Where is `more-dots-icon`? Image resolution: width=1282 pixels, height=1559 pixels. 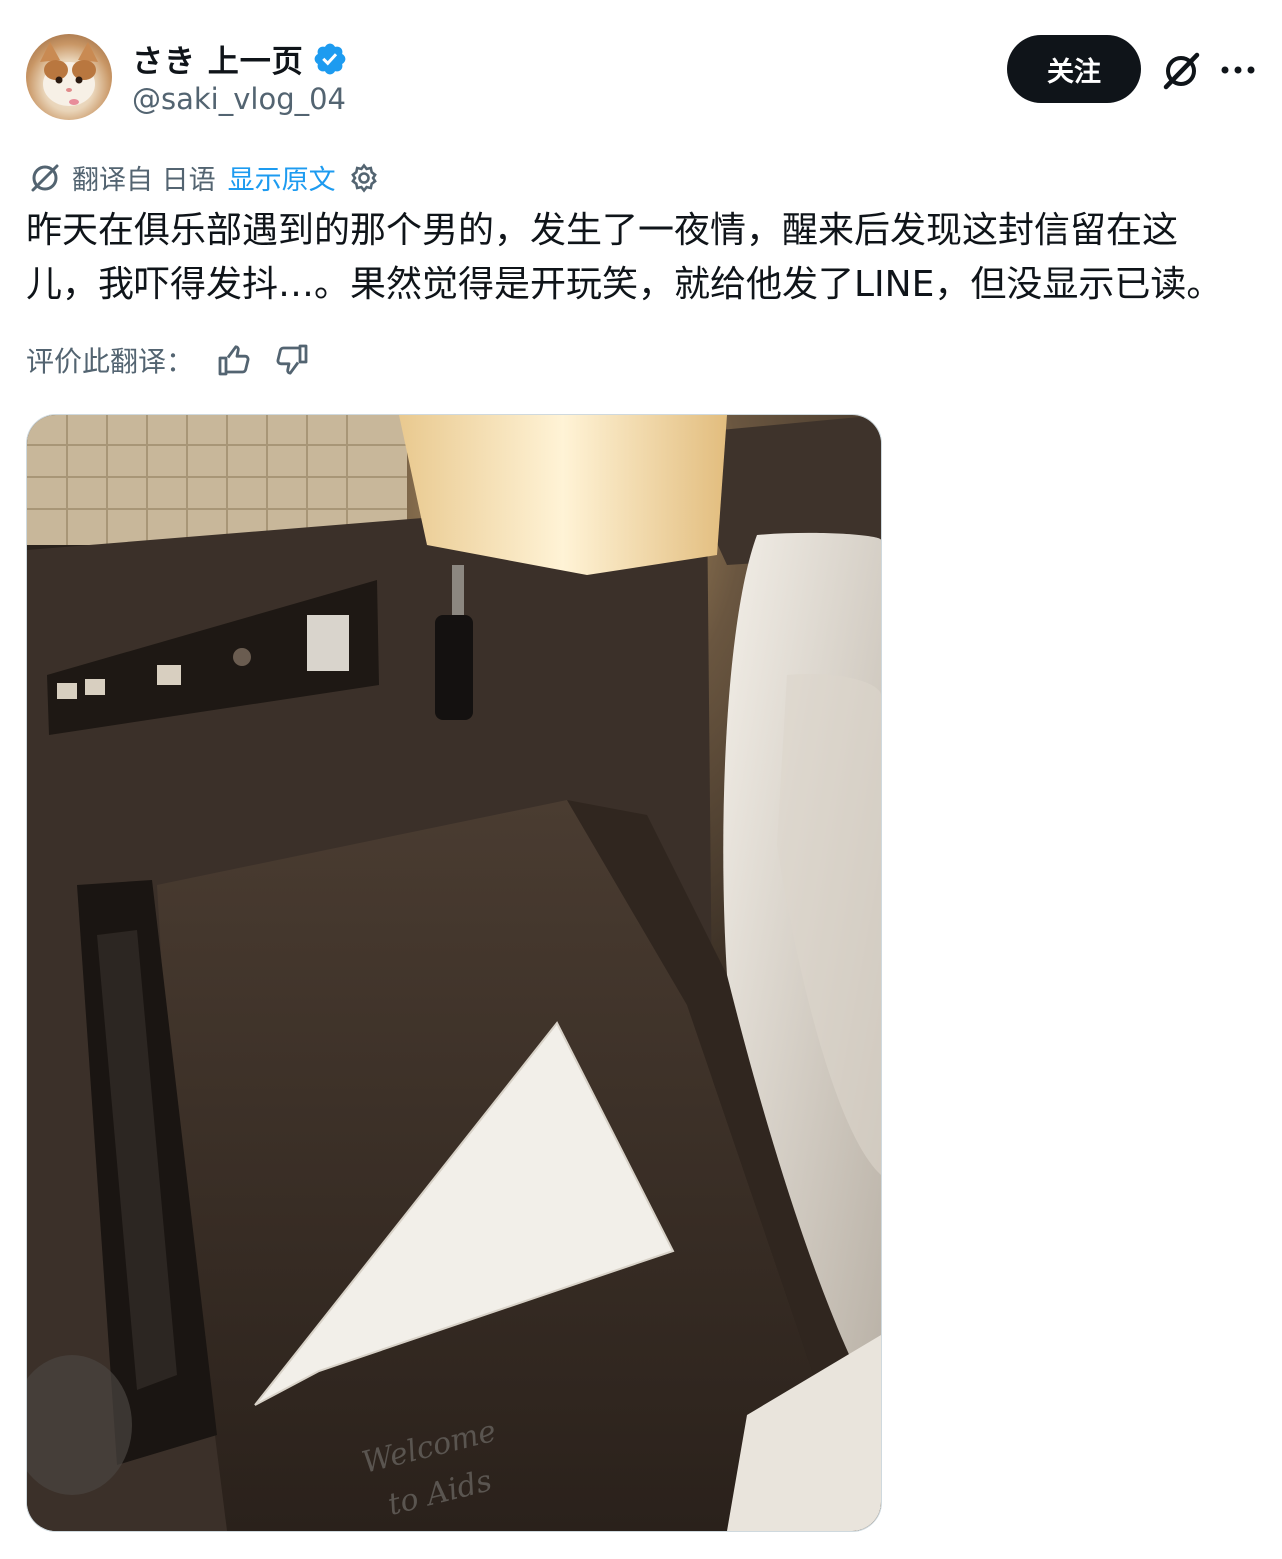 more-dots-icon is located at coordinates (1238, 70).